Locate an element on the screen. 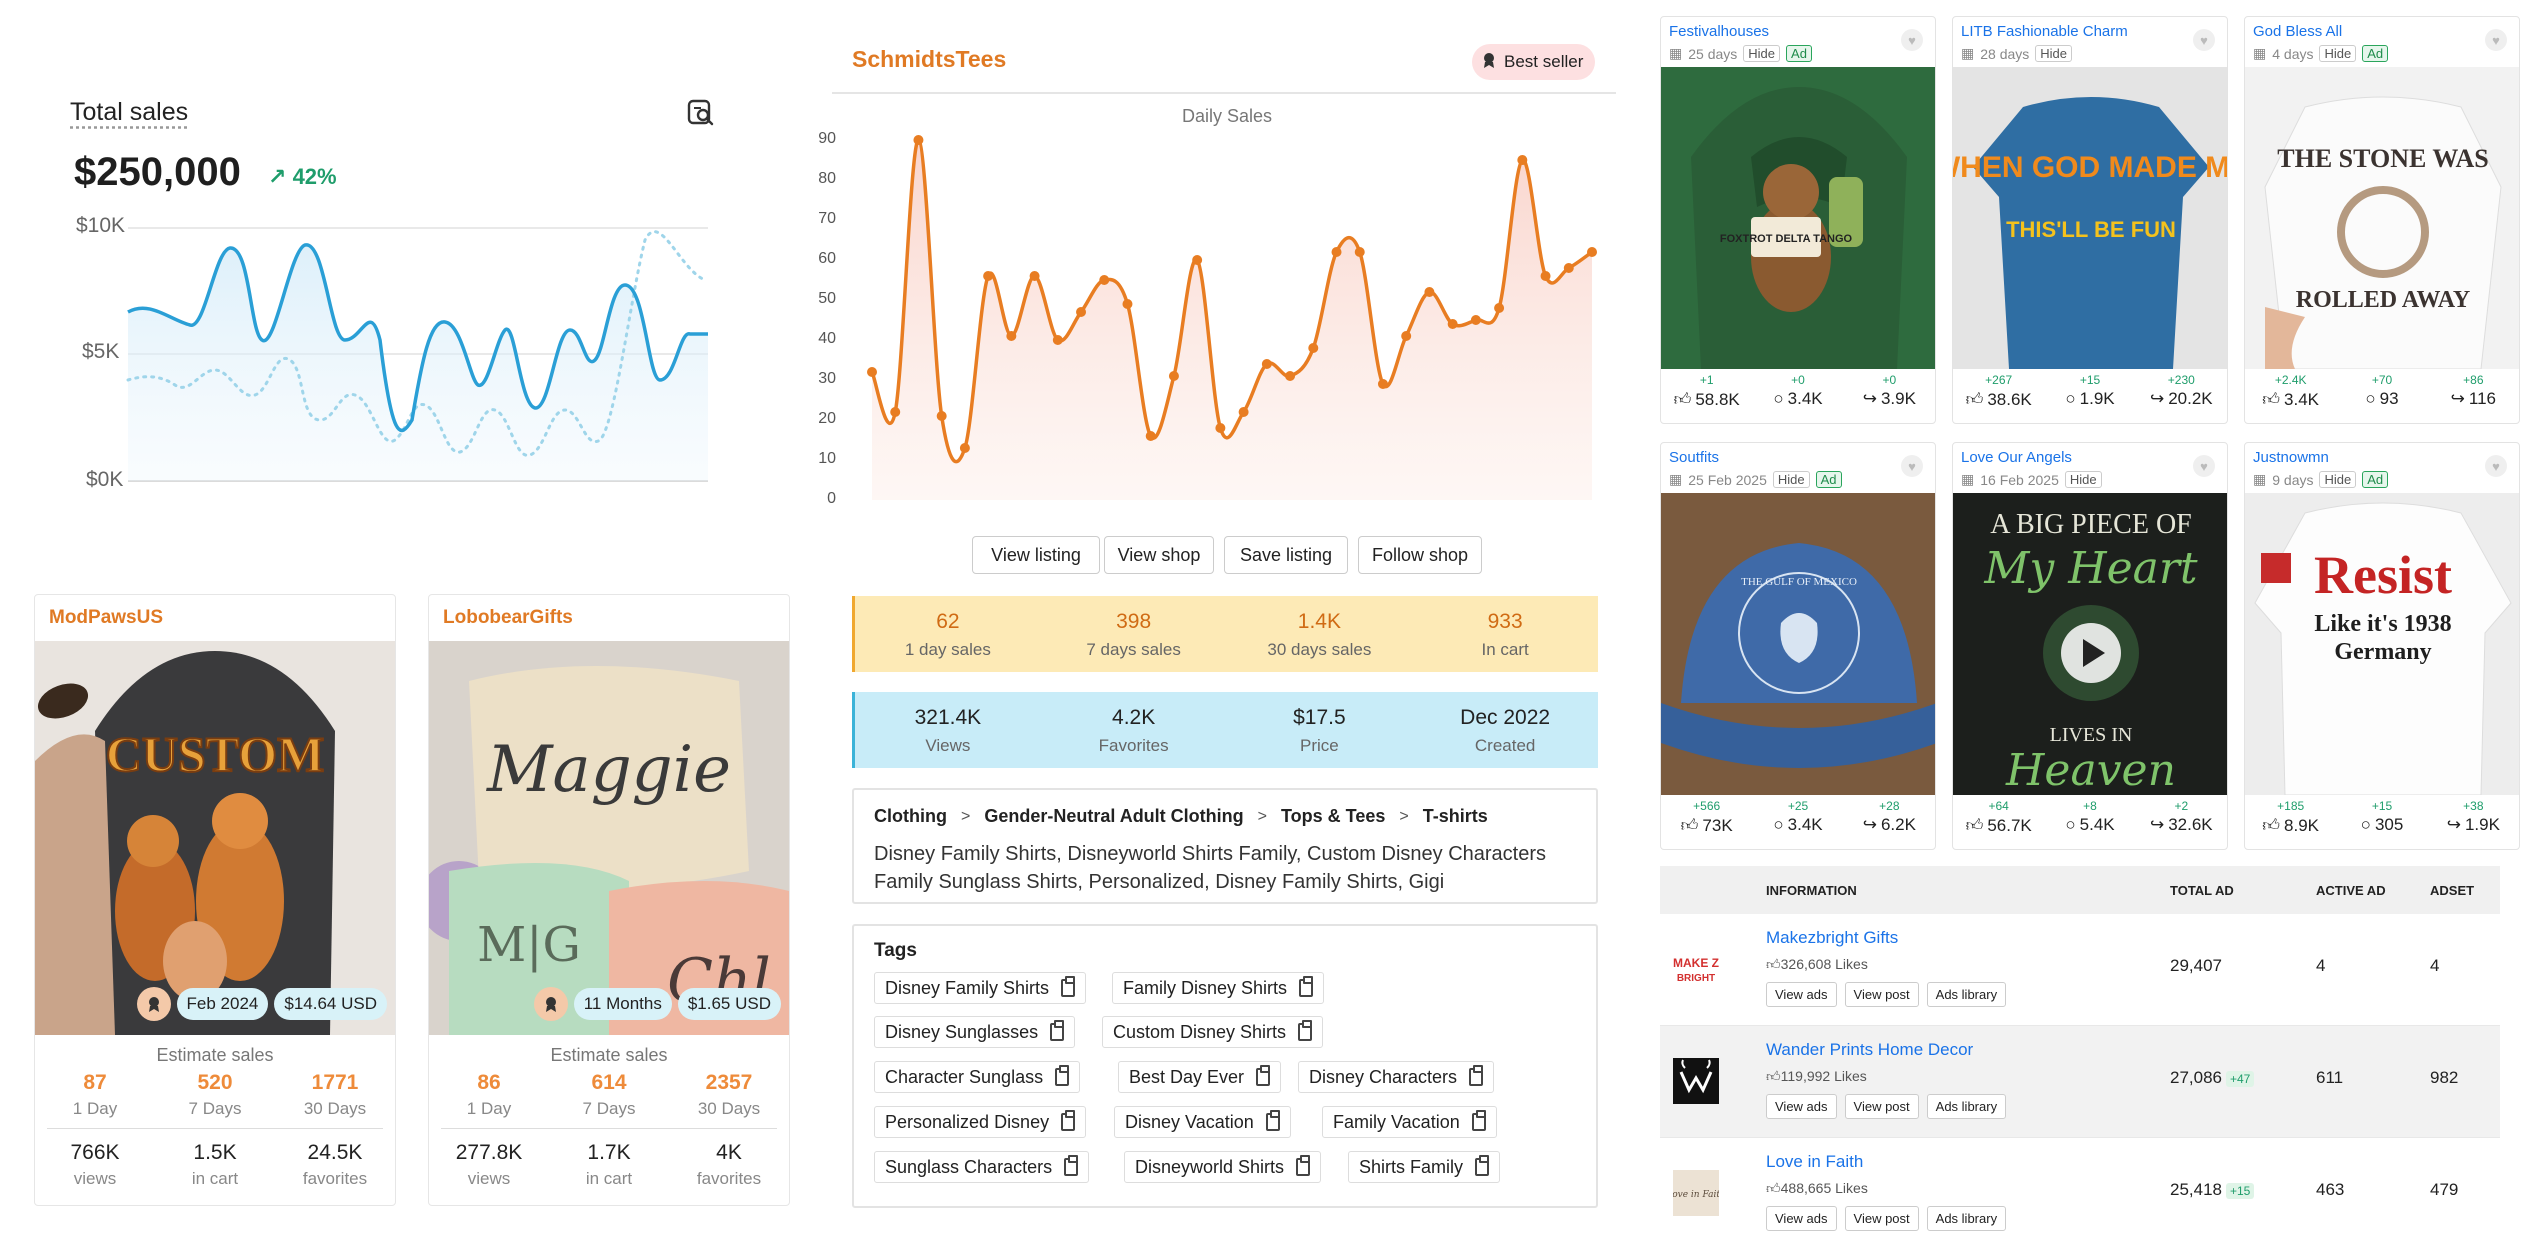 This screenshot has height=1248, width=2540. advertiser-name-link: Love in Faith is located at coordinates (1814, 1162).